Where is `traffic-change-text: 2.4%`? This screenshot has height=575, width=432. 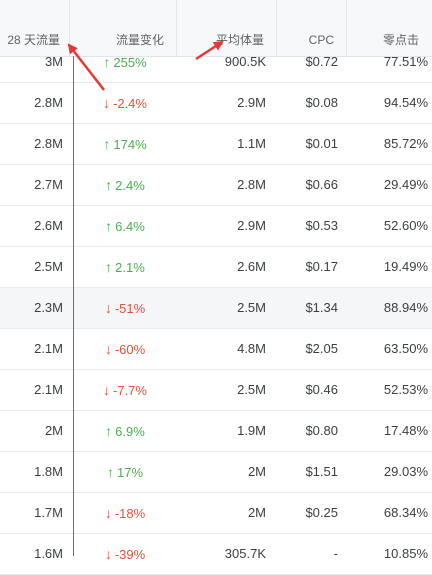
traffic-change-text: 2.4% is located at coordinates (130, 185).